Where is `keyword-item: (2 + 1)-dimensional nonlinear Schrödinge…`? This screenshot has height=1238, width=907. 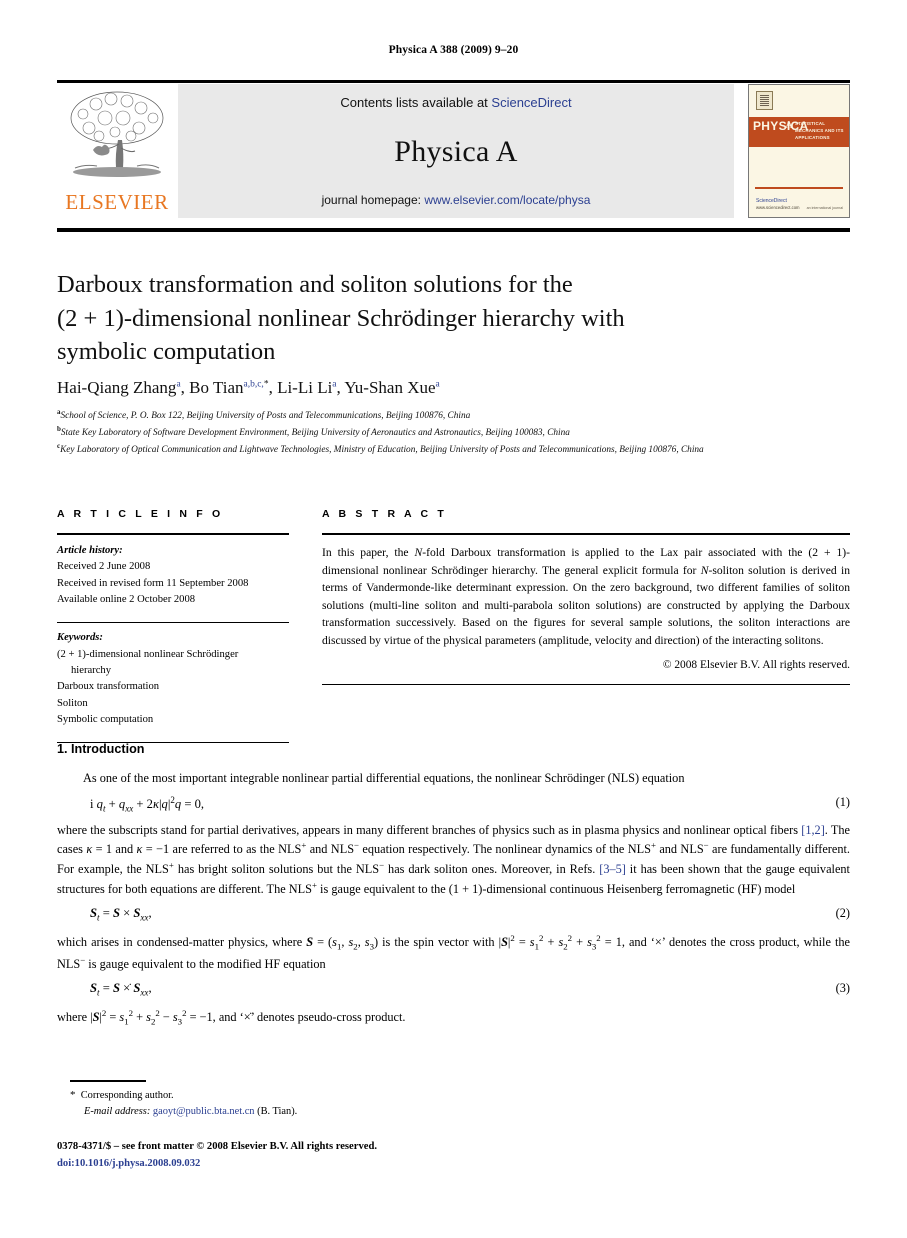
keyword-item: (2 + 1)-dimensional nonlinear Schrödinge… is located at coordinates (173, 663).